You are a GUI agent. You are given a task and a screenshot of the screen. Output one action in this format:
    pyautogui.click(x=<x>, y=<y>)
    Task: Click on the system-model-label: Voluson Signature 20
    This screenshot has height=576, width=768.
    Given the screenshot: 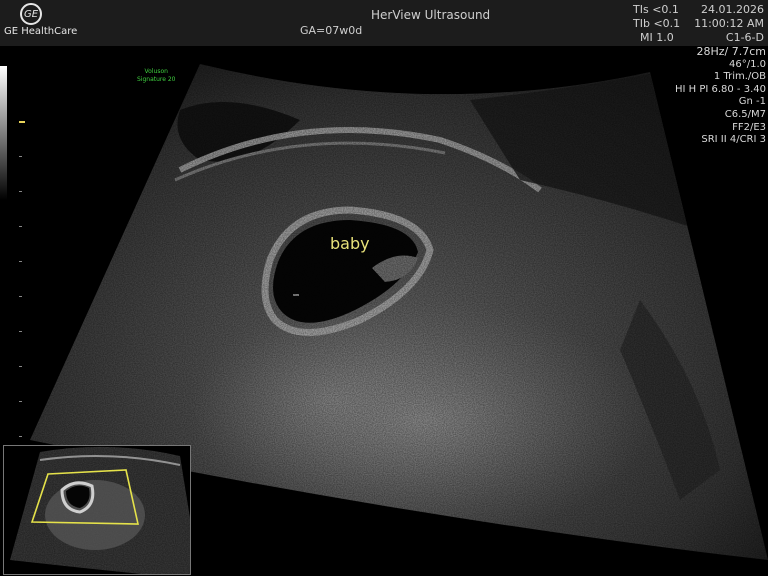 What is the action you would take?
    pyautogui.click(x=156, y=76)
    